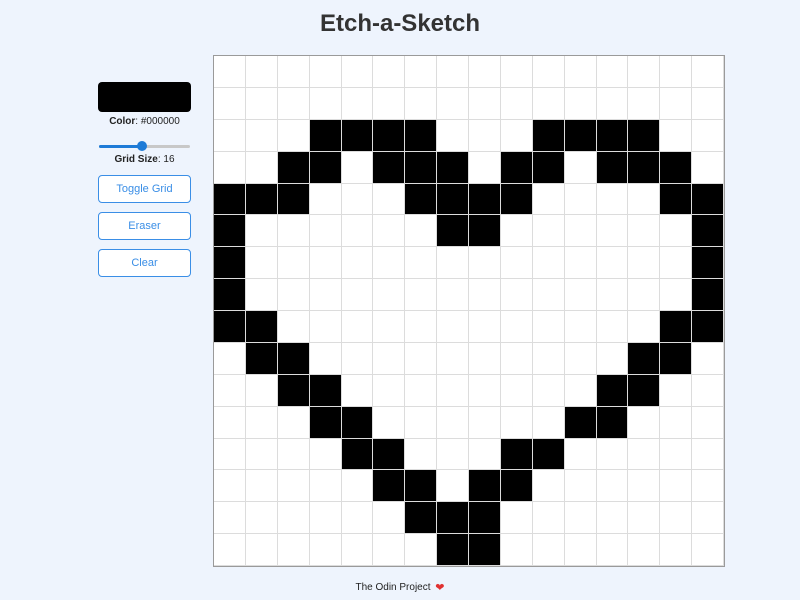 The width and height of the screenshot is (800, 600). Describe the element at coordinates (144, 226) in the screenshot. I see `eraser-button: Eraser` at that location.